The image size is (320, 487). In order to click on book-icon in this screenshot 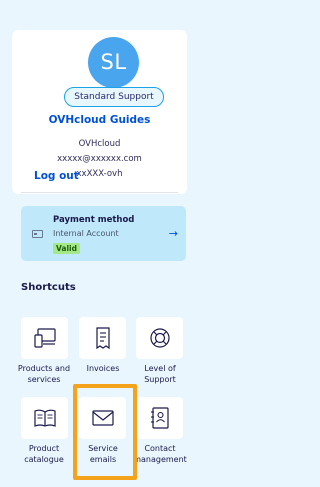, I will do `click(44, 418)`.